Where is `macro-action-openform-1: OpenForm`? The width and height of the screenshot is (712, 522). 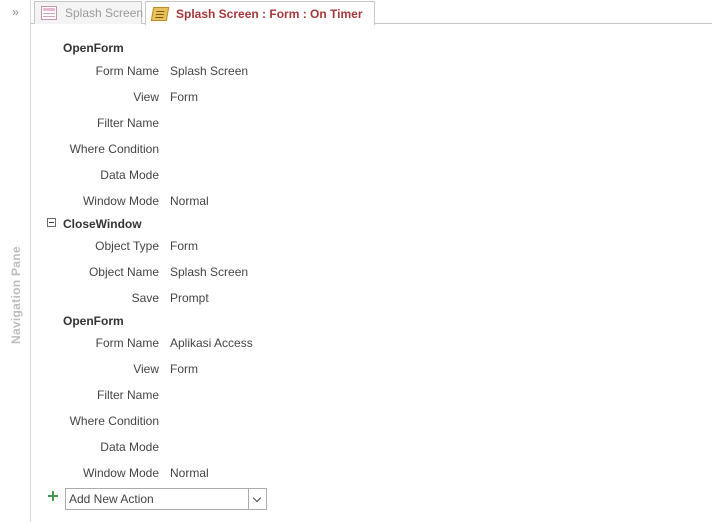 macro-action-openform-1: OpenForm is located at coordinates (361, 48).